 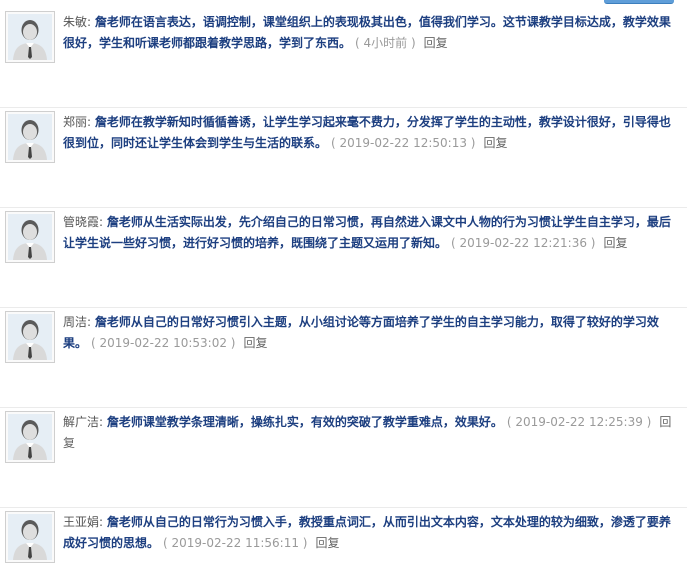 I want to click on comment-time: ( 4小时前 ), so click(x=385, y=43).